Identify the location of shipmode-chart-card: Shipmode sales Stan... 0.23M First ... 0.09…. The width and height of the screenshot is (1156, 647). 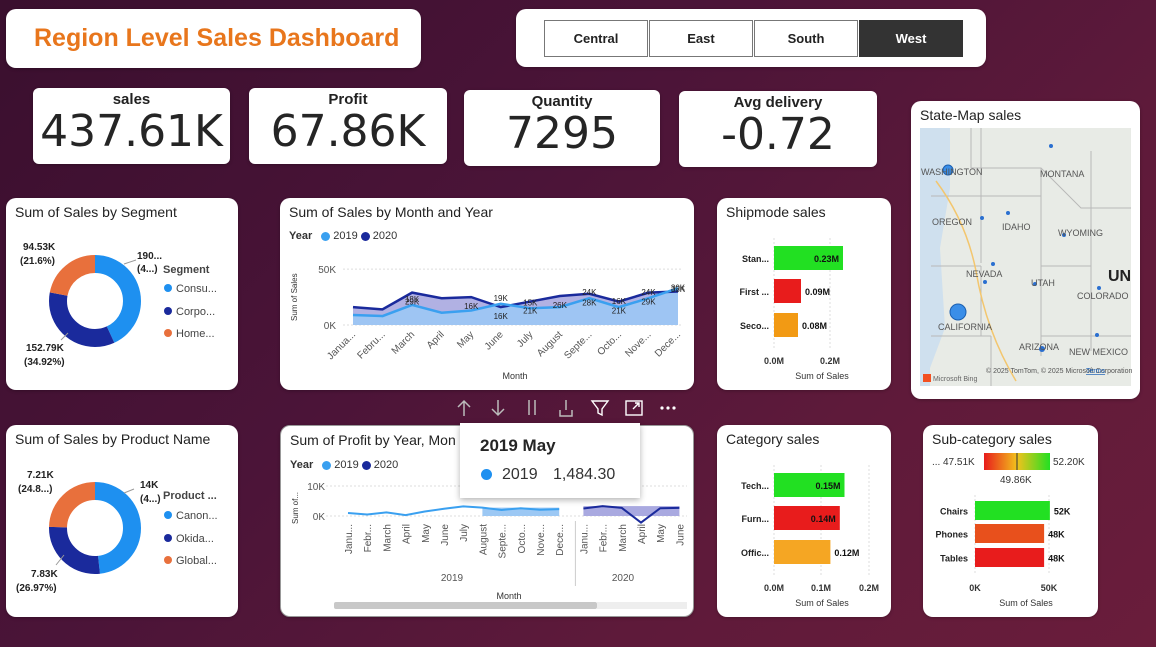
(804, 294).